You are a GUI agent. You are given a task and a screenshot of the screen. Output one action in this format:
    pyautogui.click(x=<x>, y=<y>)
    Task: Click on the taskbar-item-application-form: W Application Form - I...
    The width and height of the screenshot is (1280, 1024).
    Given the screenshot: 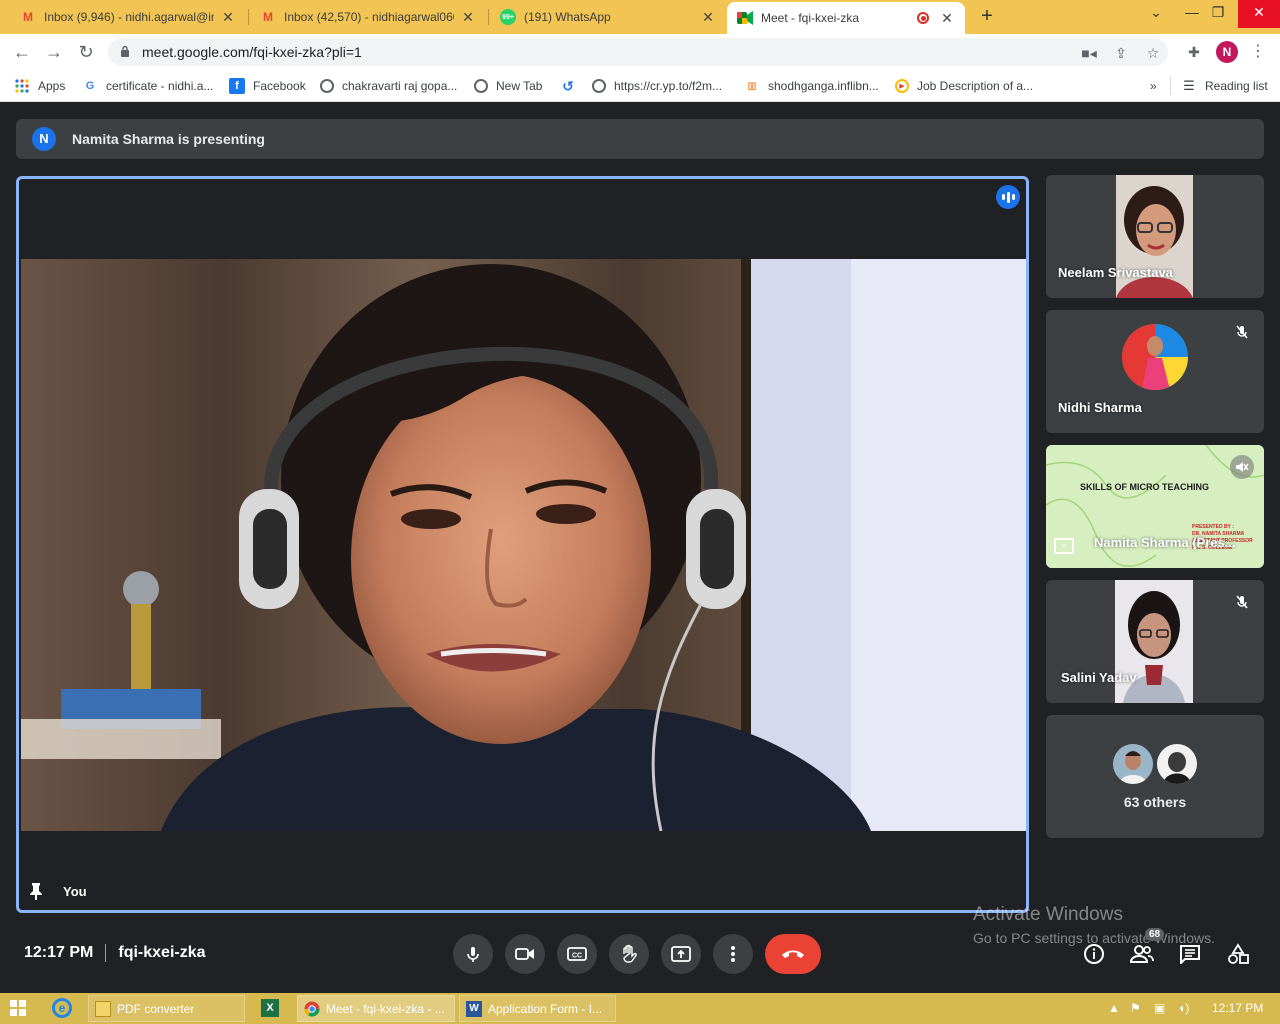 What is the action you would take?
    pyautogui.click(x=537, y=1008)
    